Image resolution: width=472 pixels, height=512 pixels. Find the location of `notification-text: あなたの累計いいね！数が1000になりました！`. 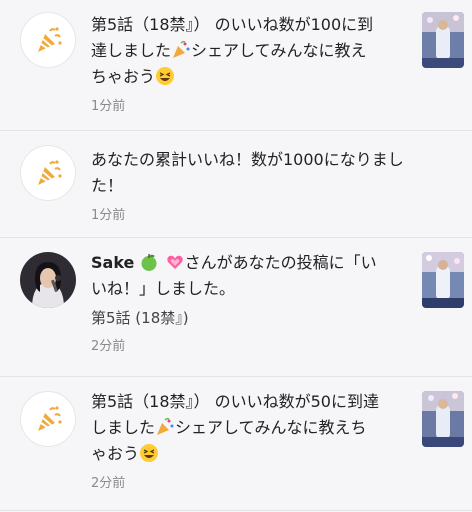

notification-text: あなたの累計いいね！数が1000になりました！ is located at coordinates (247, 172).